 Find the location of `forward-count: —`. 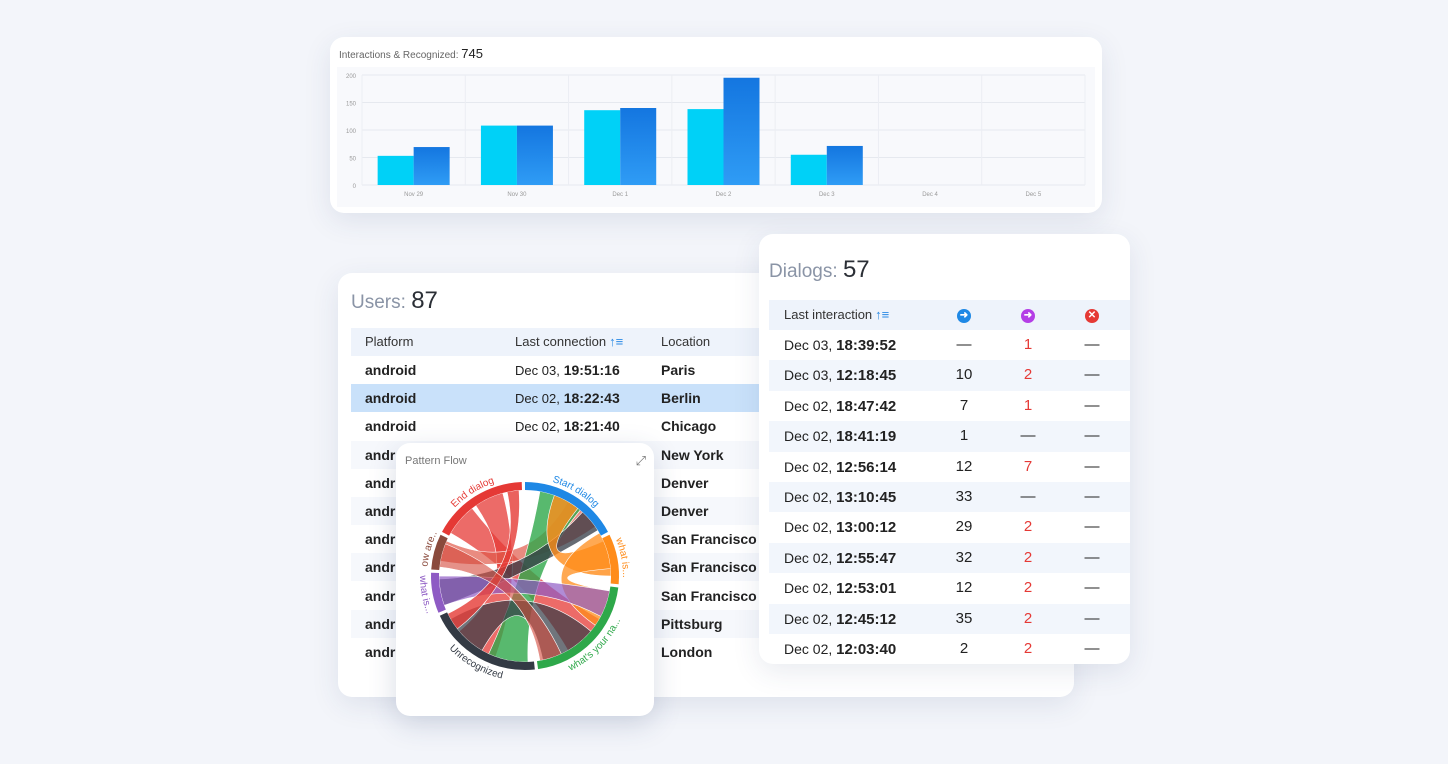

forward-count: — is located at coordinates (964, 344).